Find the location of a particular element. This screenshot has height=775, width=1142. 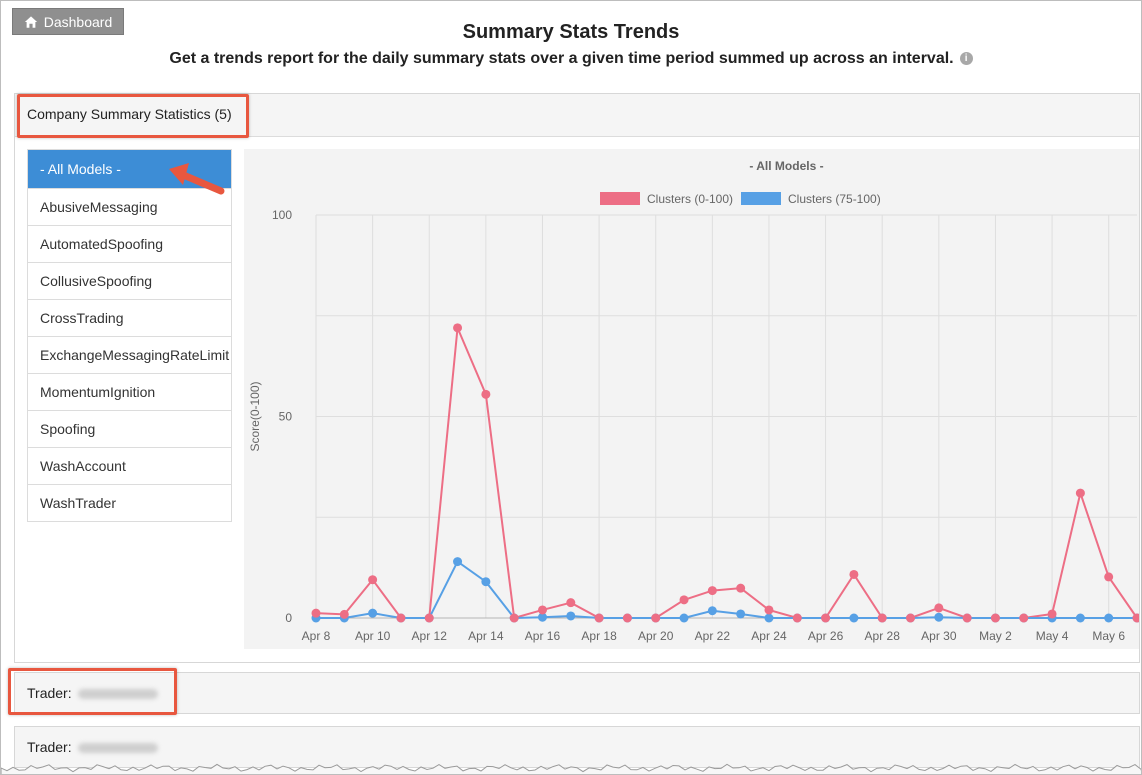

torn-edge is located at coordinates (571, 768).